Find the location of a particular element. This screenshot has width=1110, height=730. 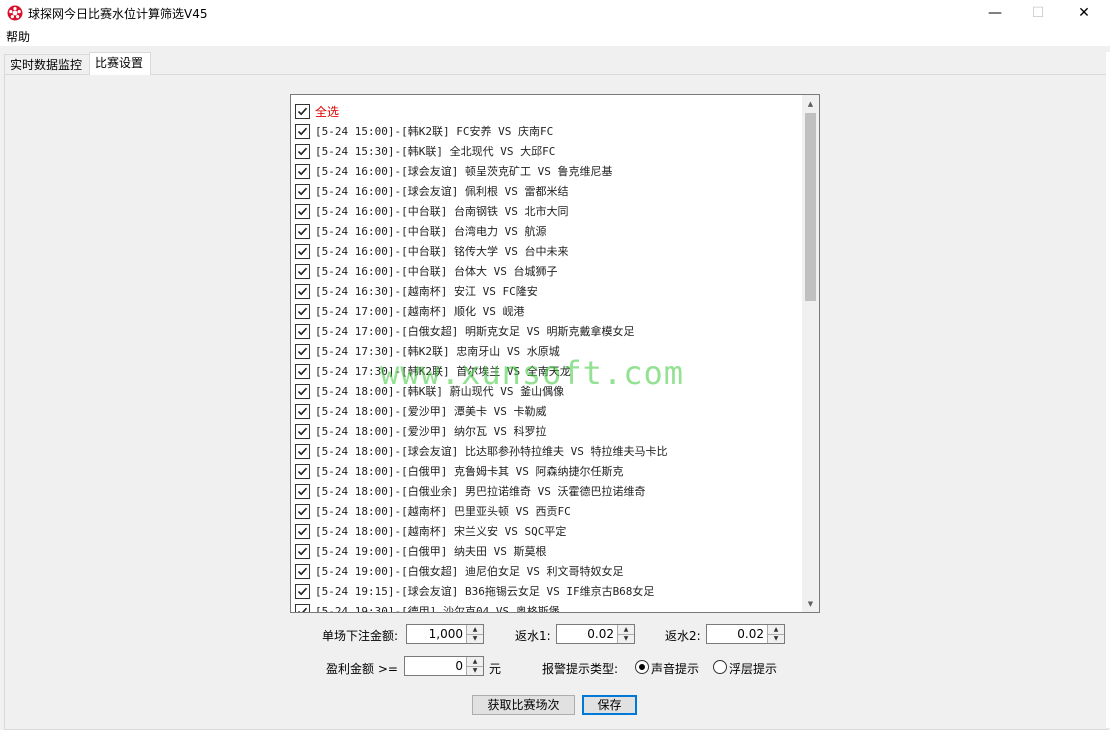

match-row: [5-24 16:00]-[中台联] 台体大 VS 台城狮子 is located at coordinates (426, 271).